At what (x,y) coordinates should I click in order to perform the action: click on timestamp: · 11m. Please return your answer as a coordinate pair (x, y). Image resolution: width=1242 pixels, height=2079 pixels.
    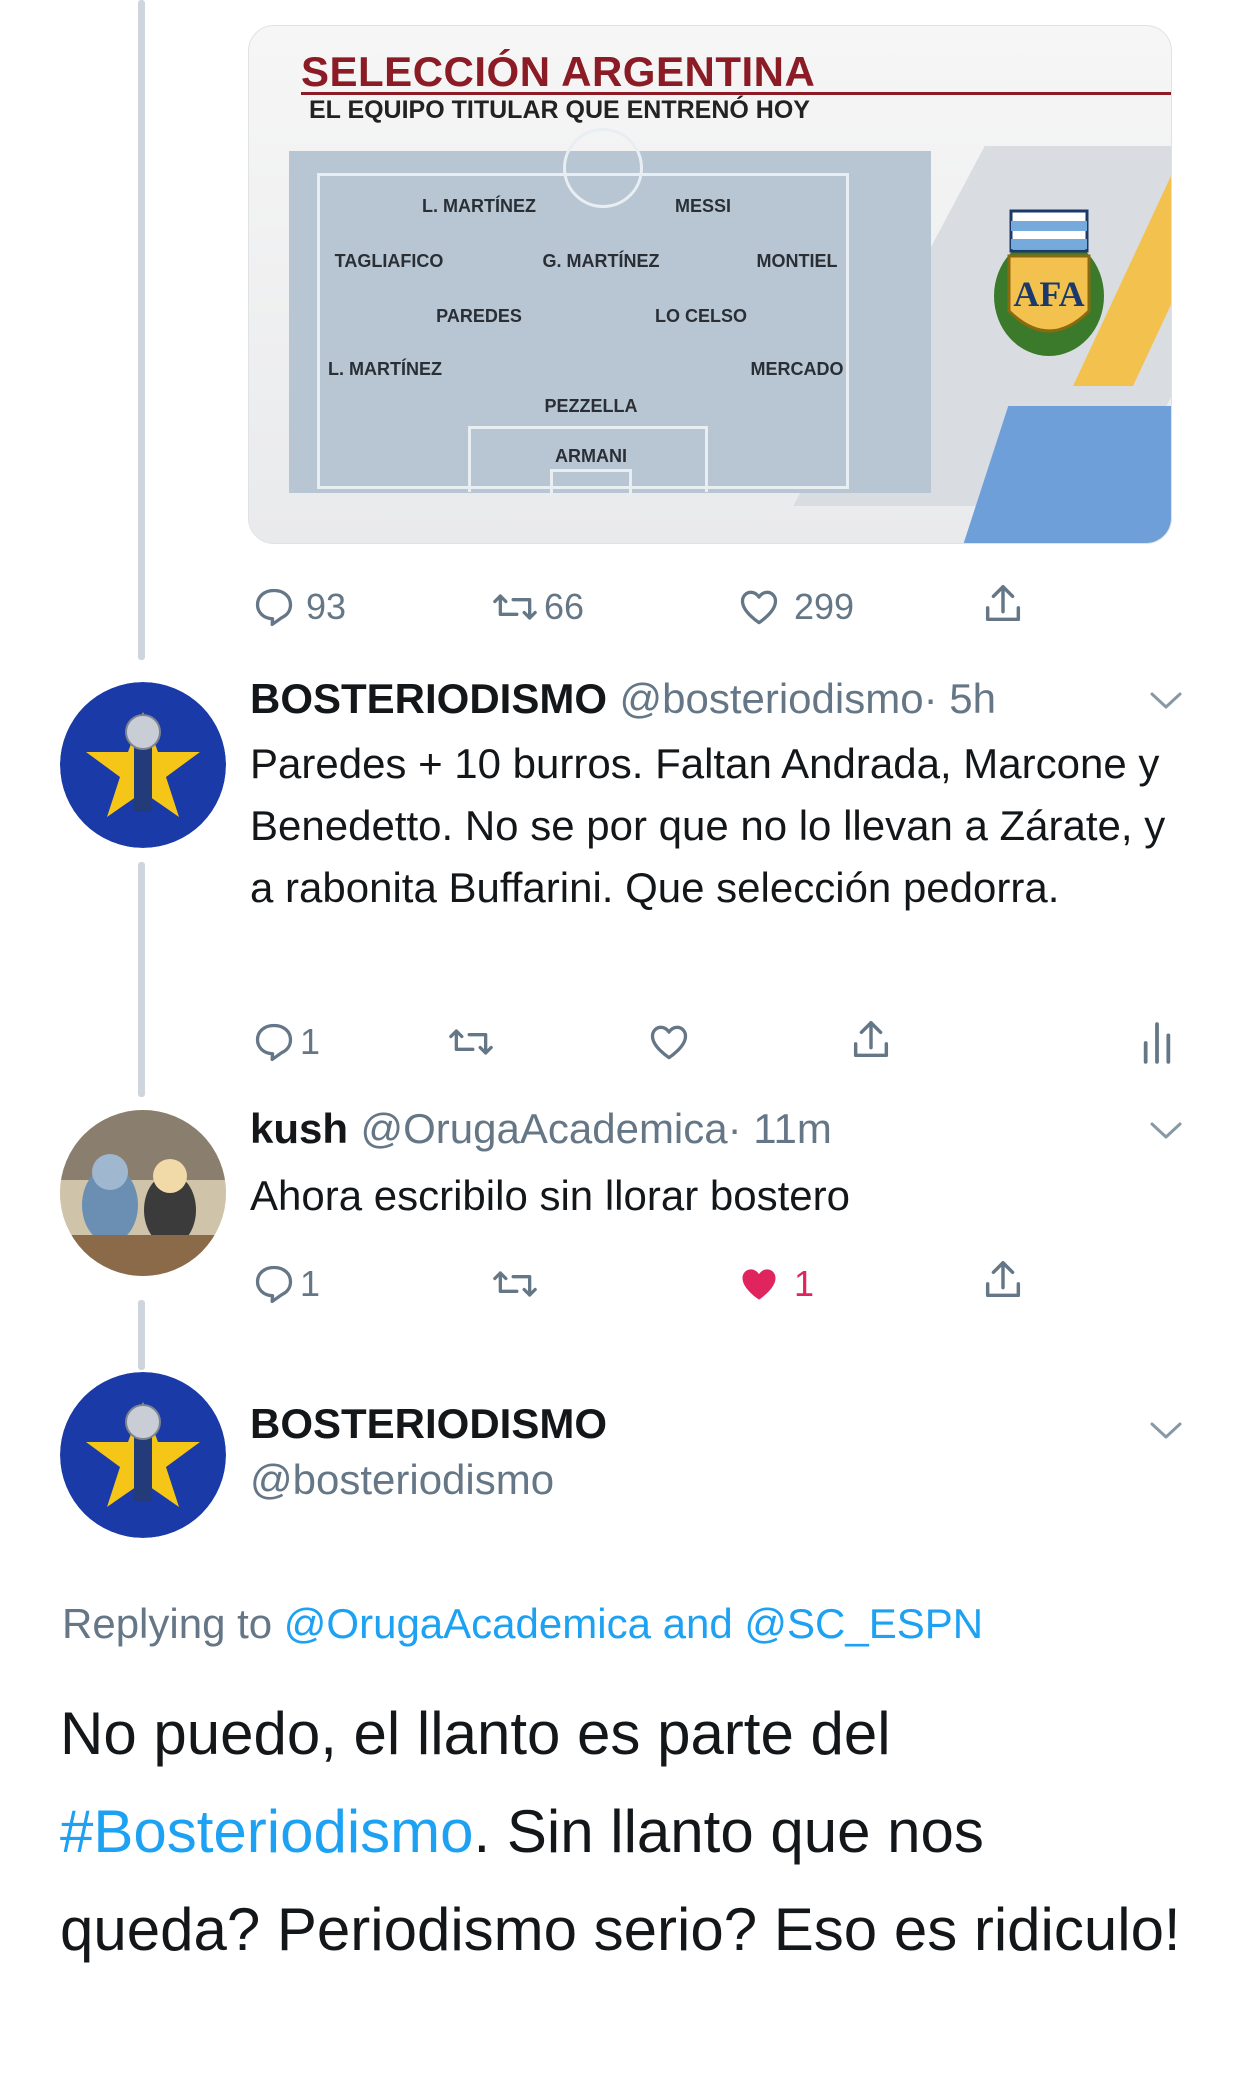
    Looking at the image, I should click on (780, 1128).